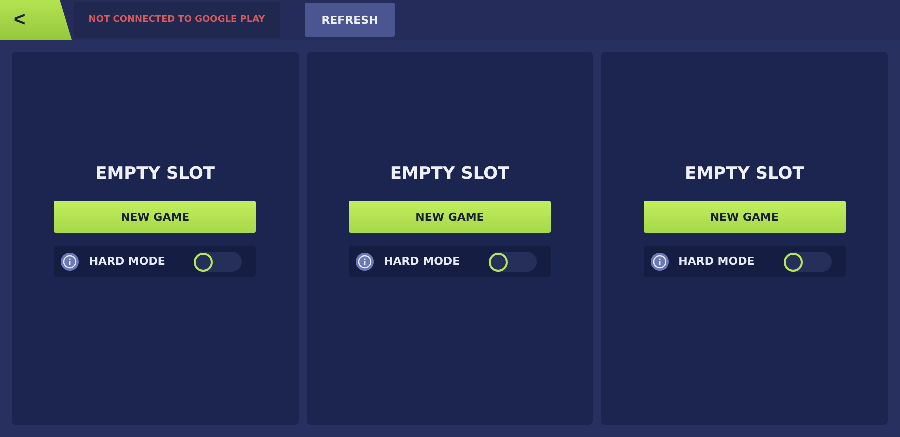  What do you see at coordinates (177, 20) in the screenshot?
I see `status-text: NOT CONNECTED TO GOOGLE PLAY` at bounding box center [177, 20].